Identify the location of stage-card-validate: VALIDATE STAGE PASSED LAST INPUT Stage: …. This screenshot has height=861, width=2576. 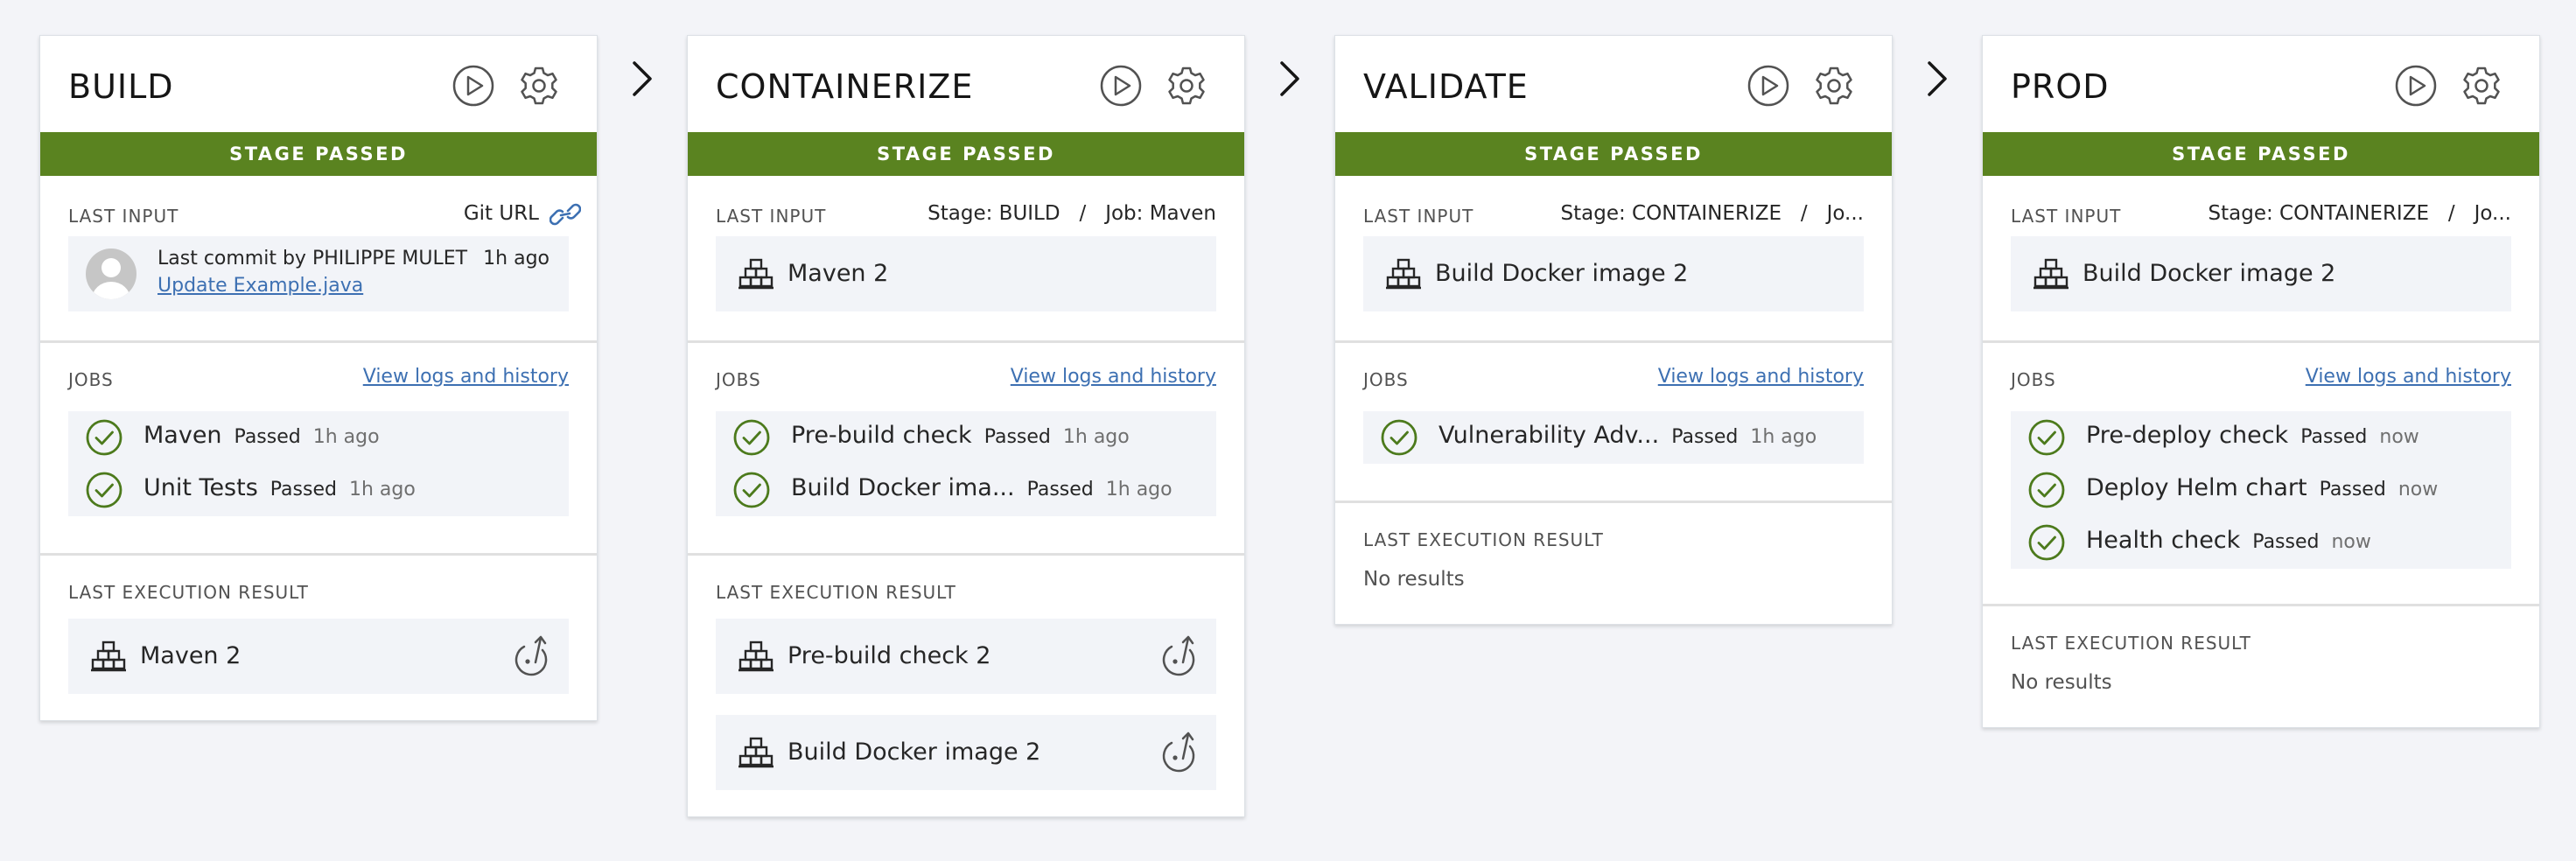
(1613, 330).